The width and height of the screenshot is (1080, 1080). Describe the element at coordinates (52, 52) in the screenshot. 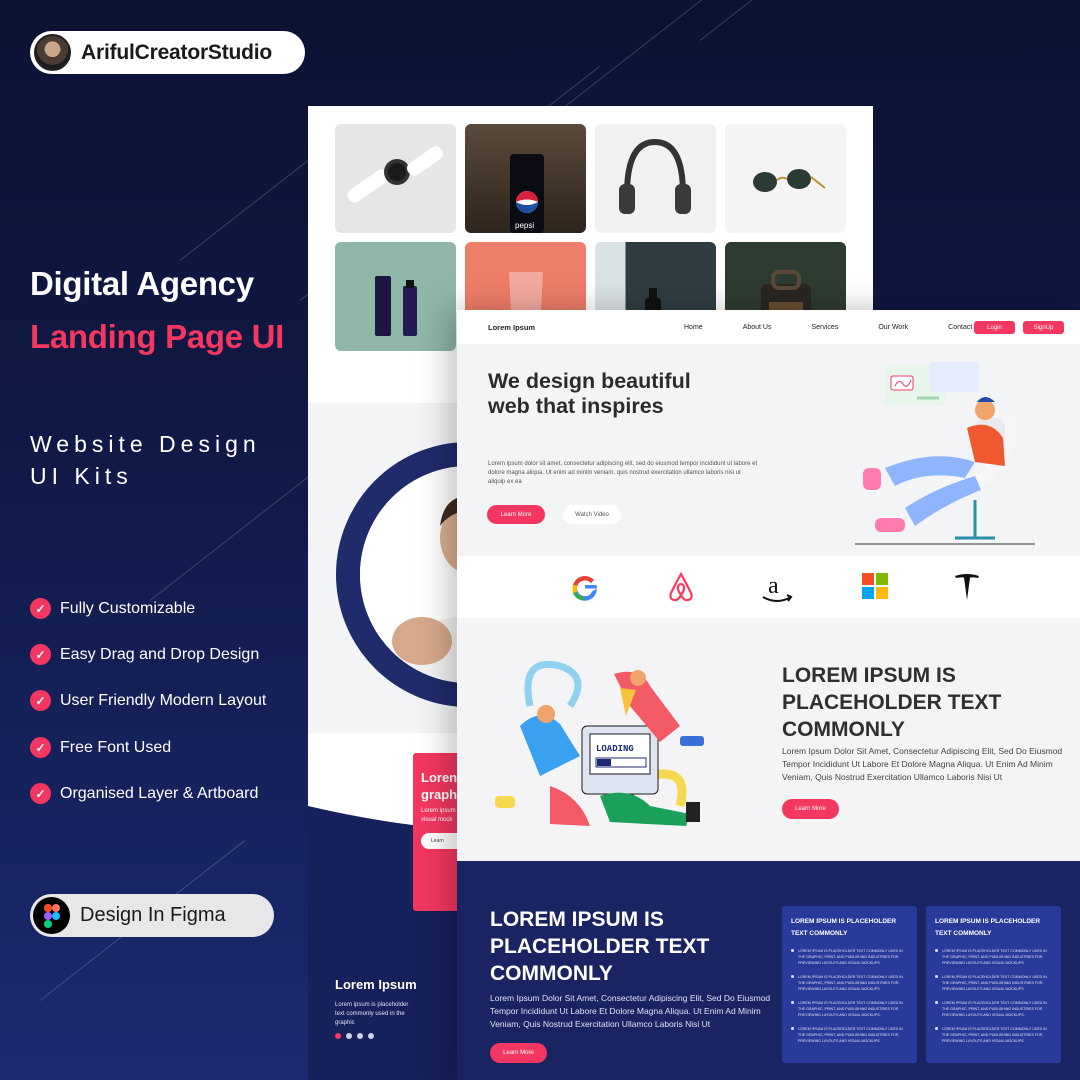

I see `avatar` at that location.